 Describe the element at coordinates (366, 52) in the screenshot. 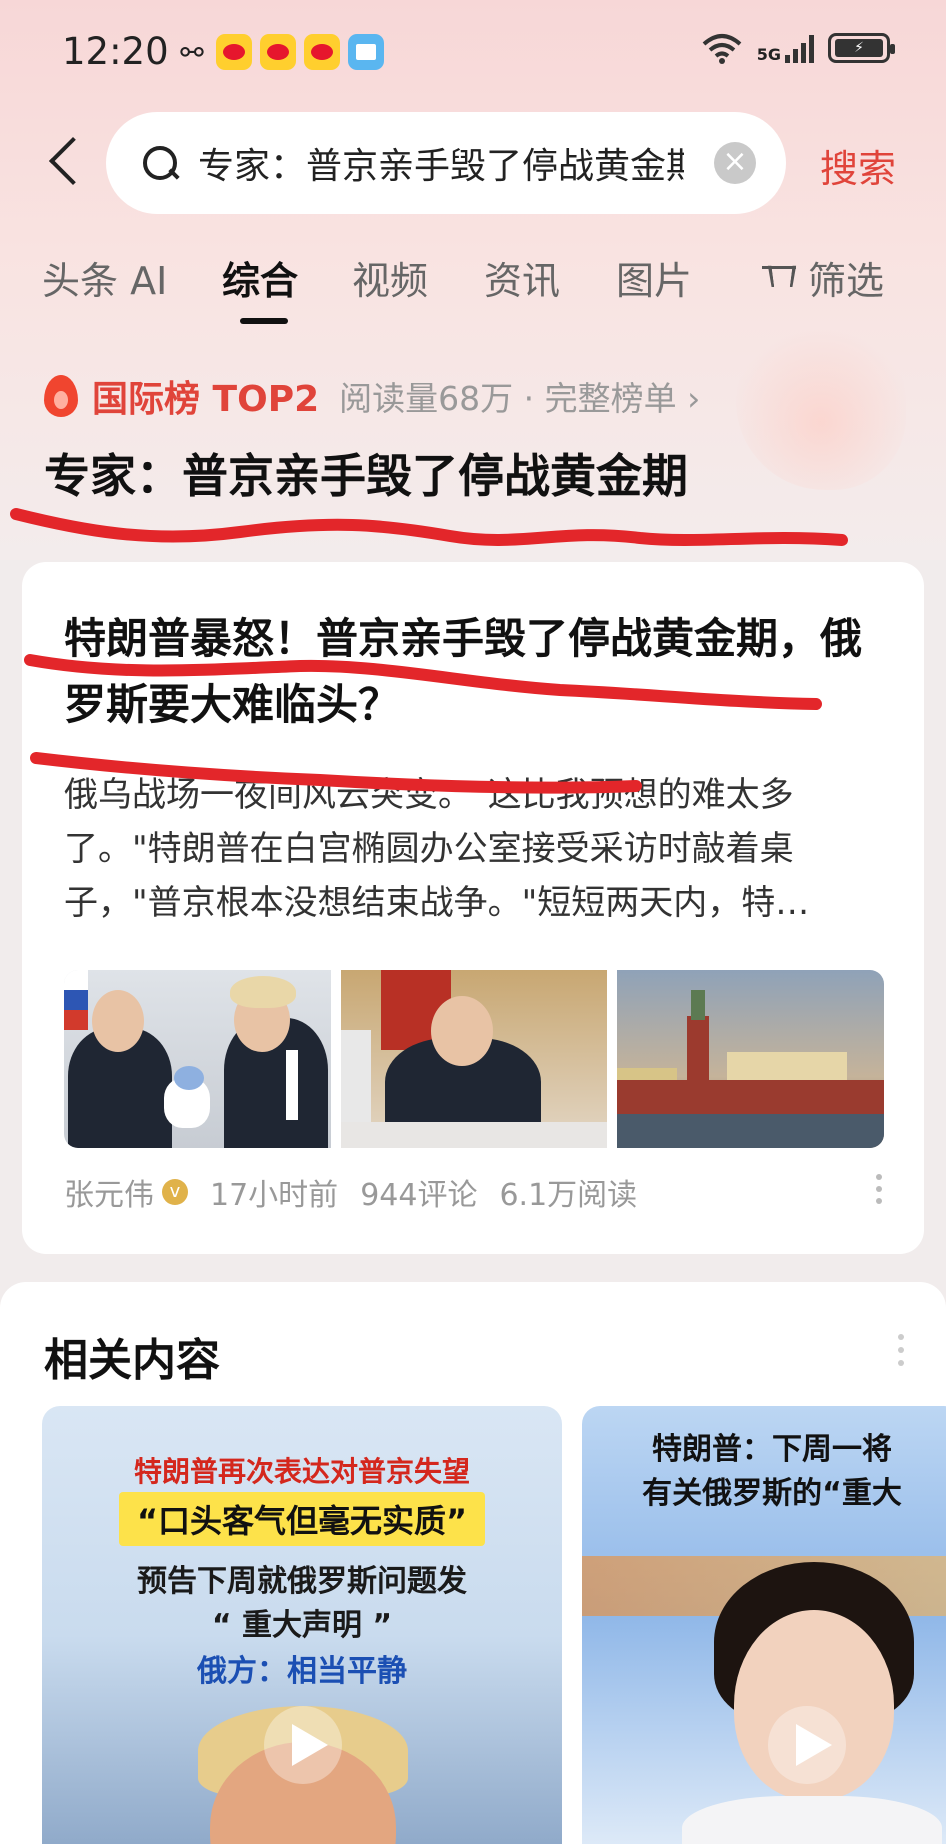

I see `book-icon` at that location.